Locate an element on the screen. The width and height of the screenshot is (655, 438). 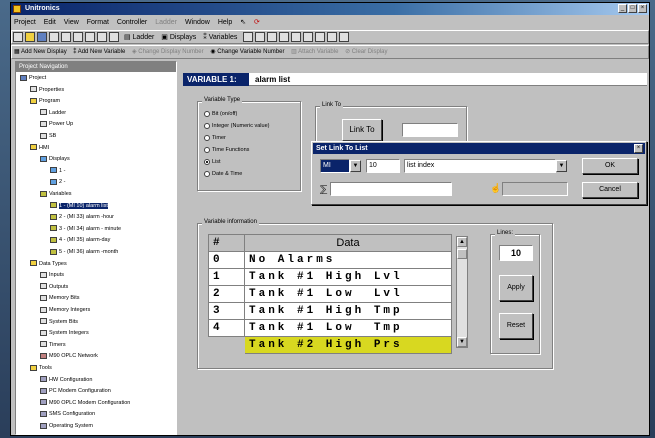
description-dropdown-icon: ▼ is located at coordinates (561, 166).